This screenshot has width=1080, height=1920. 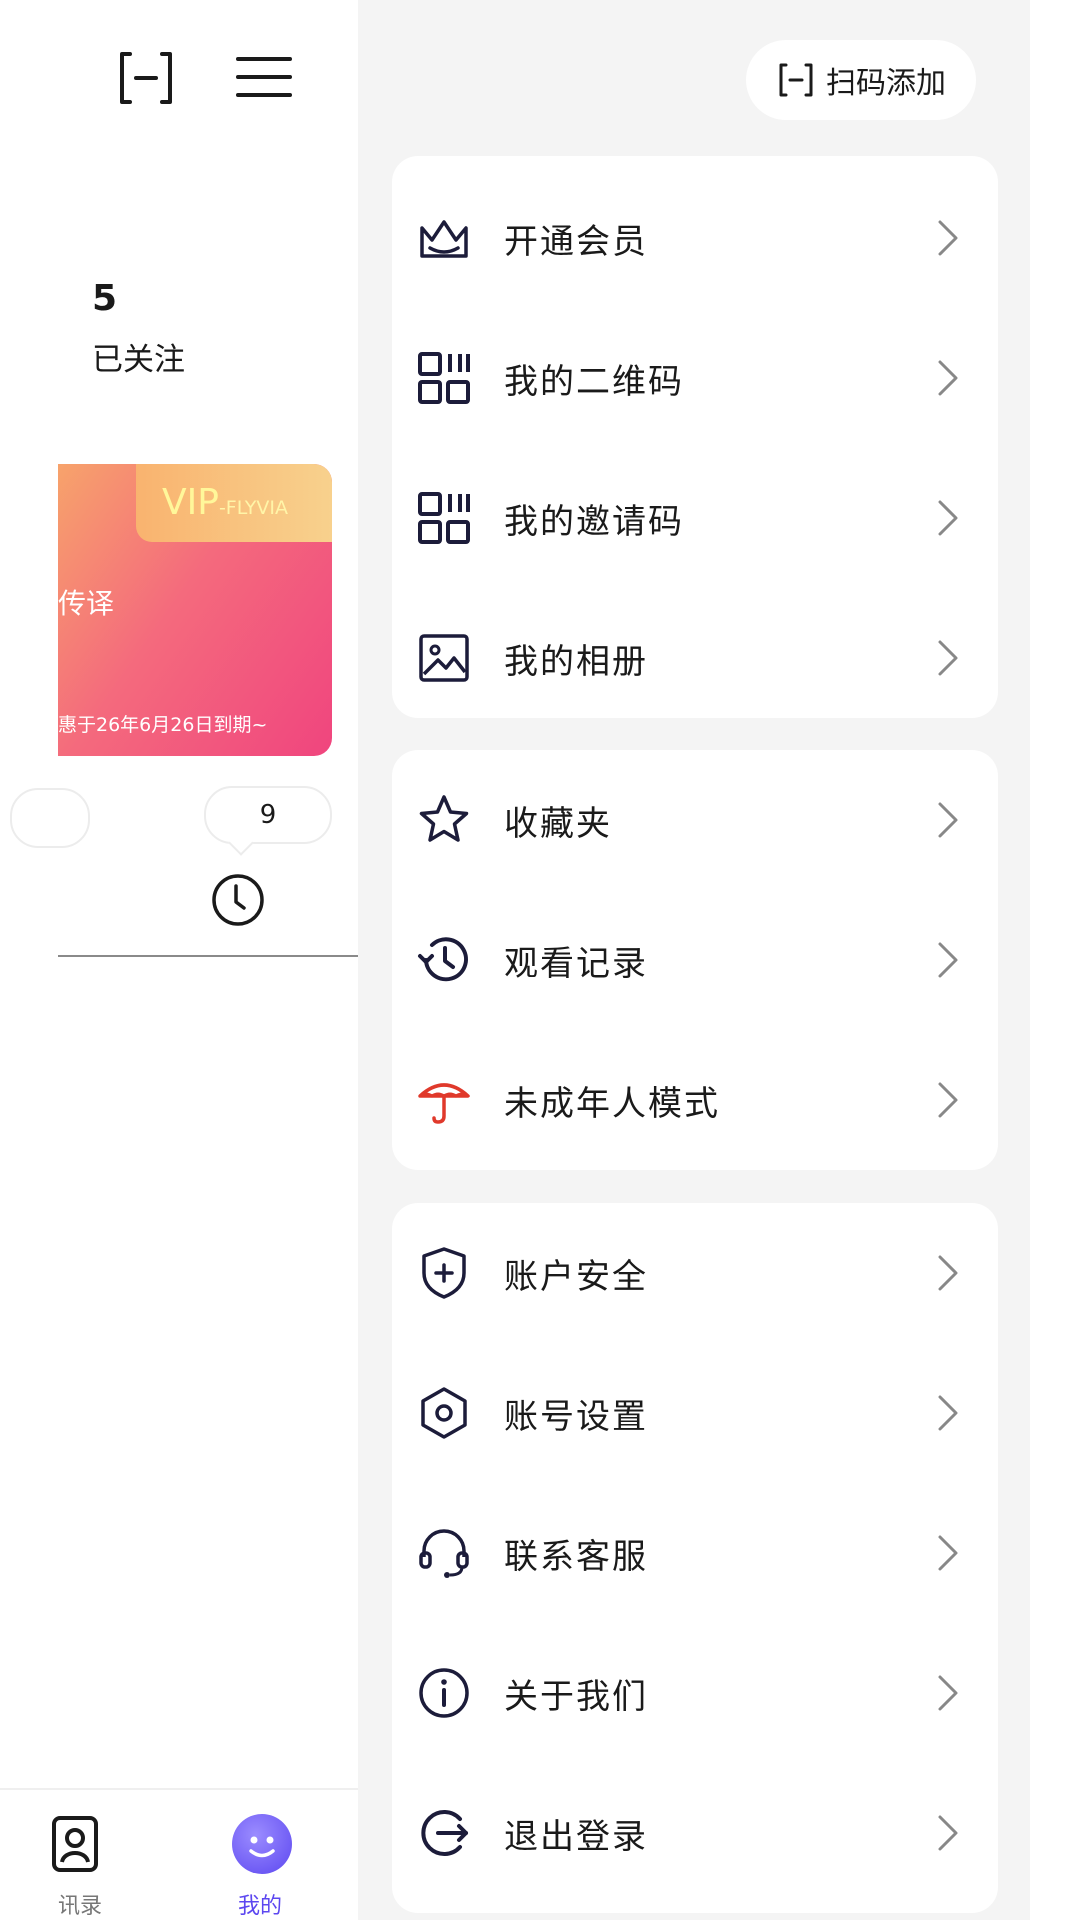 What do you see at coordinates (612, 1103) in the screenshot?
I see `menu-item-label: 未成年人模式` at bounding box center [612, 1103].